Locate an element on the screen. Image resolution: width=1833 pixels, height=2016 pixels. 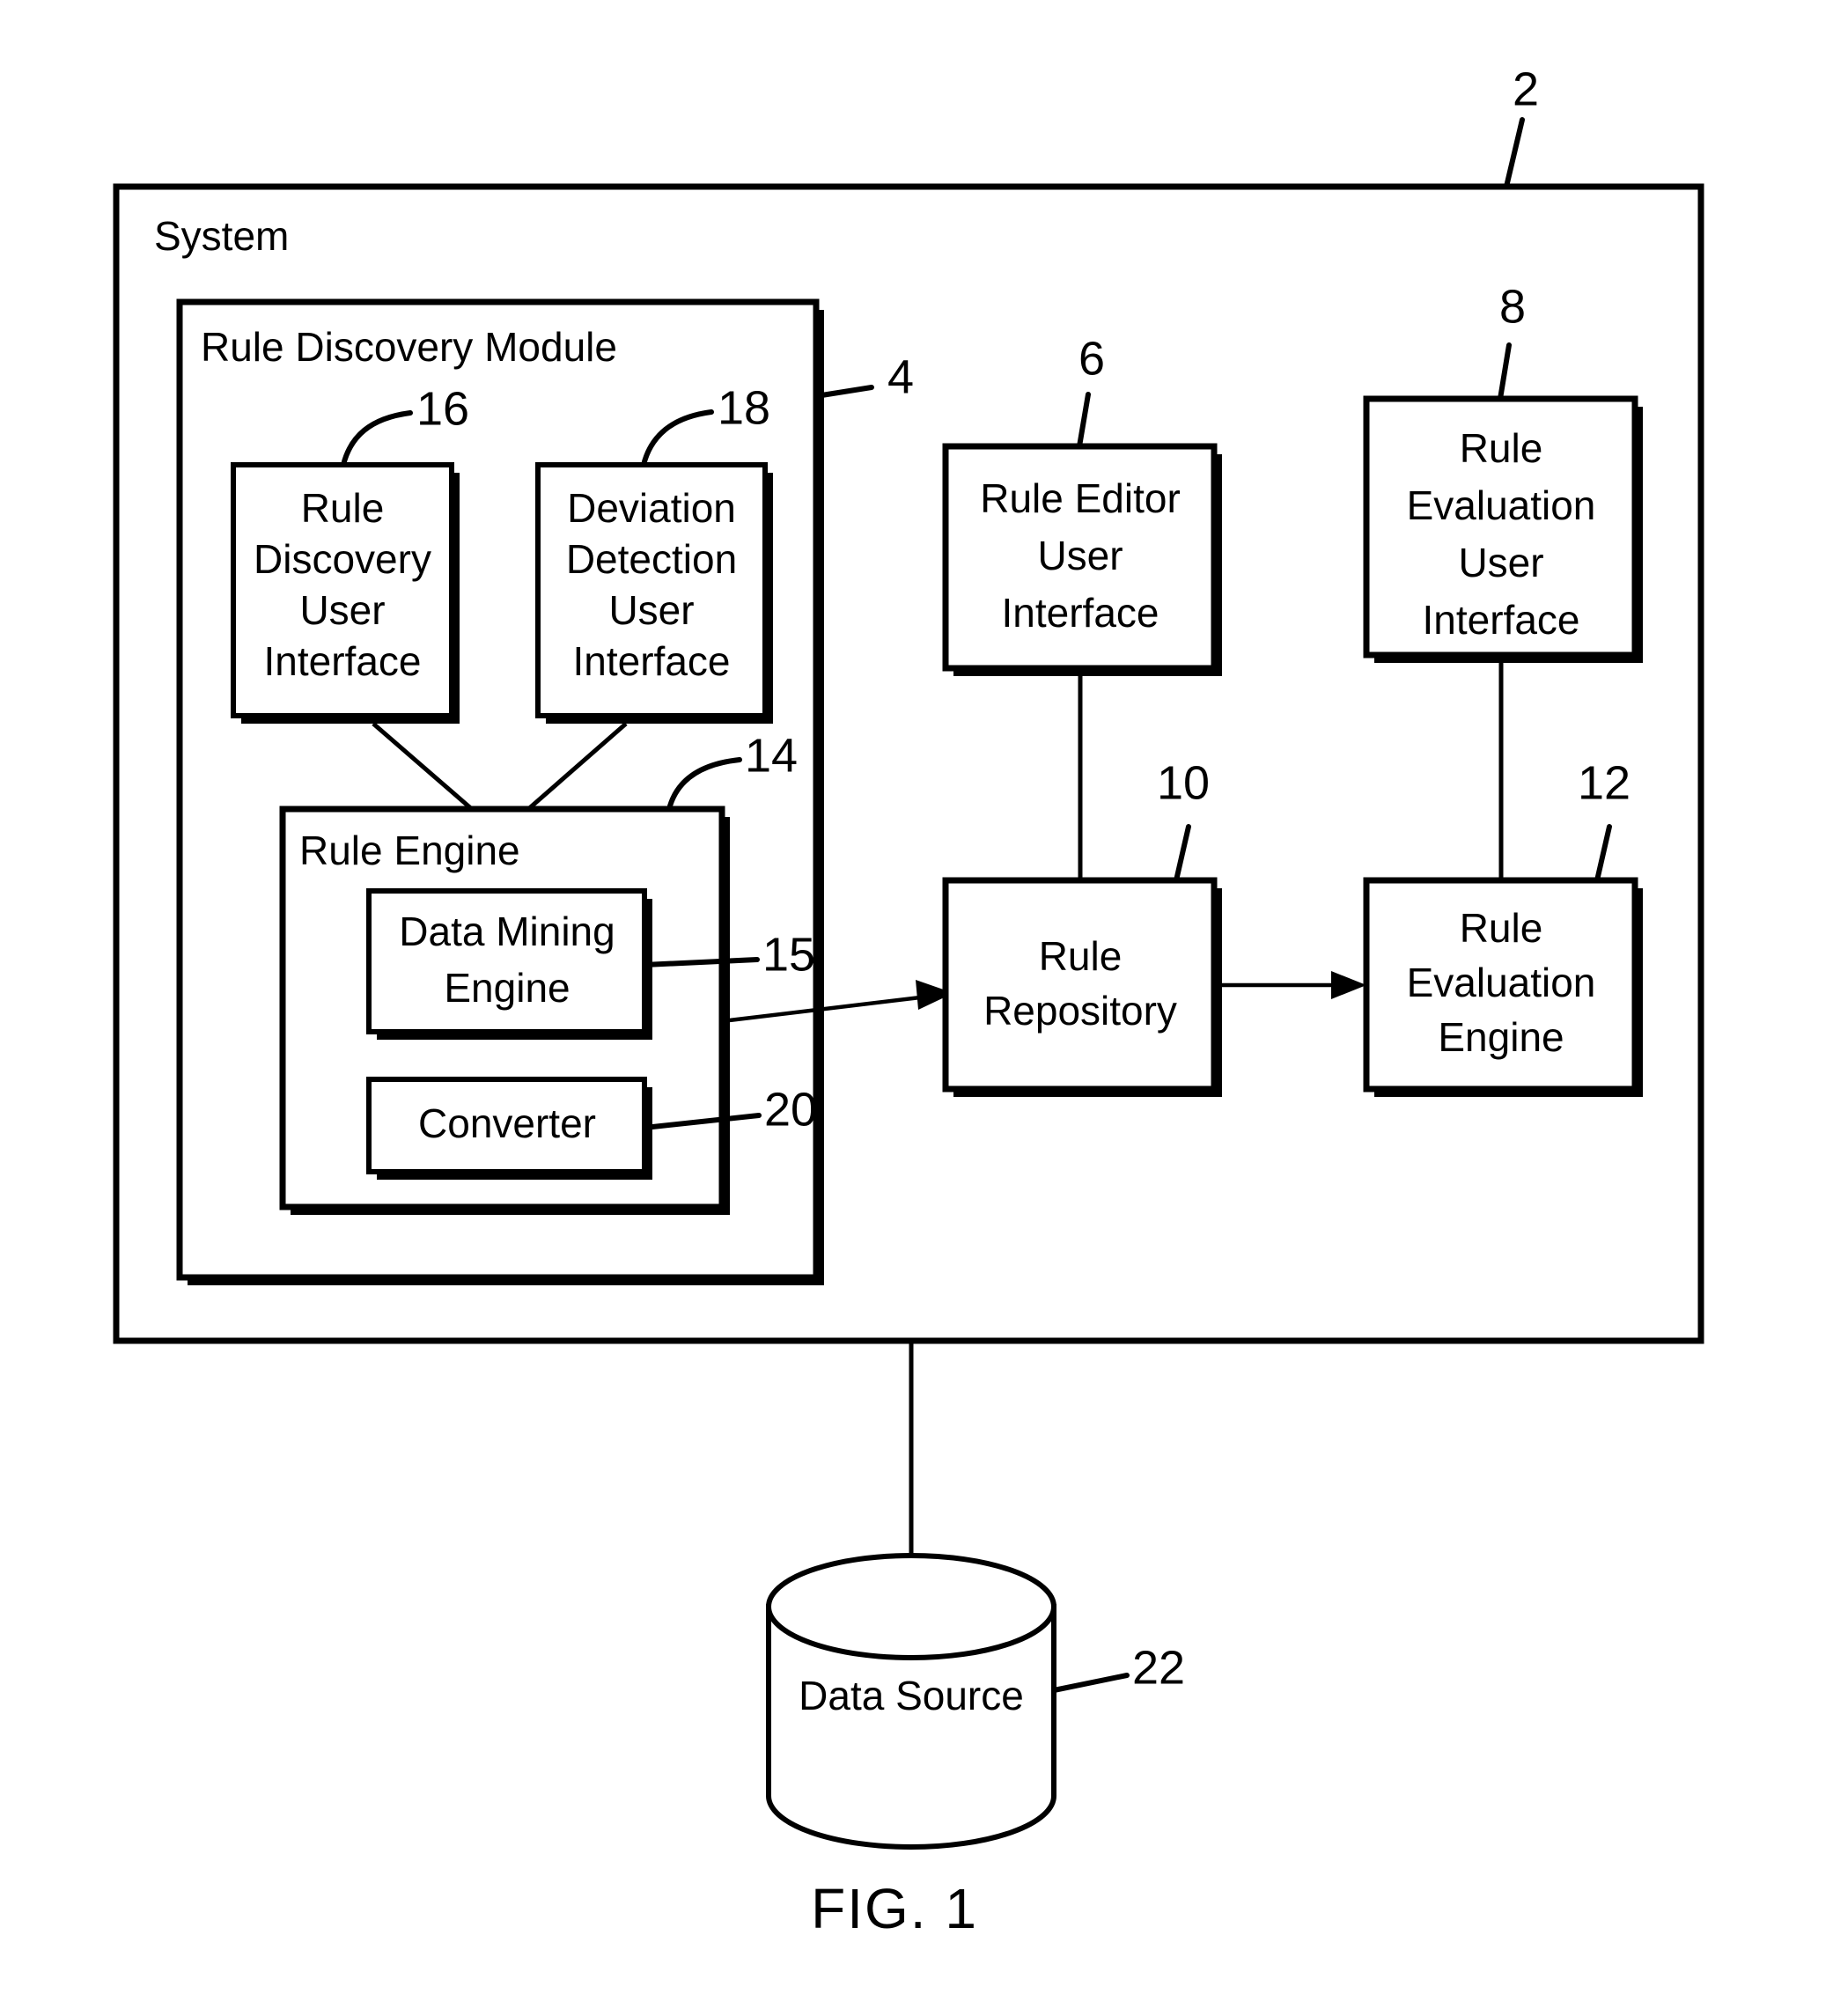
rule-evaluation-engine-ref-number: 12 is located at coordinates (1604, 782).